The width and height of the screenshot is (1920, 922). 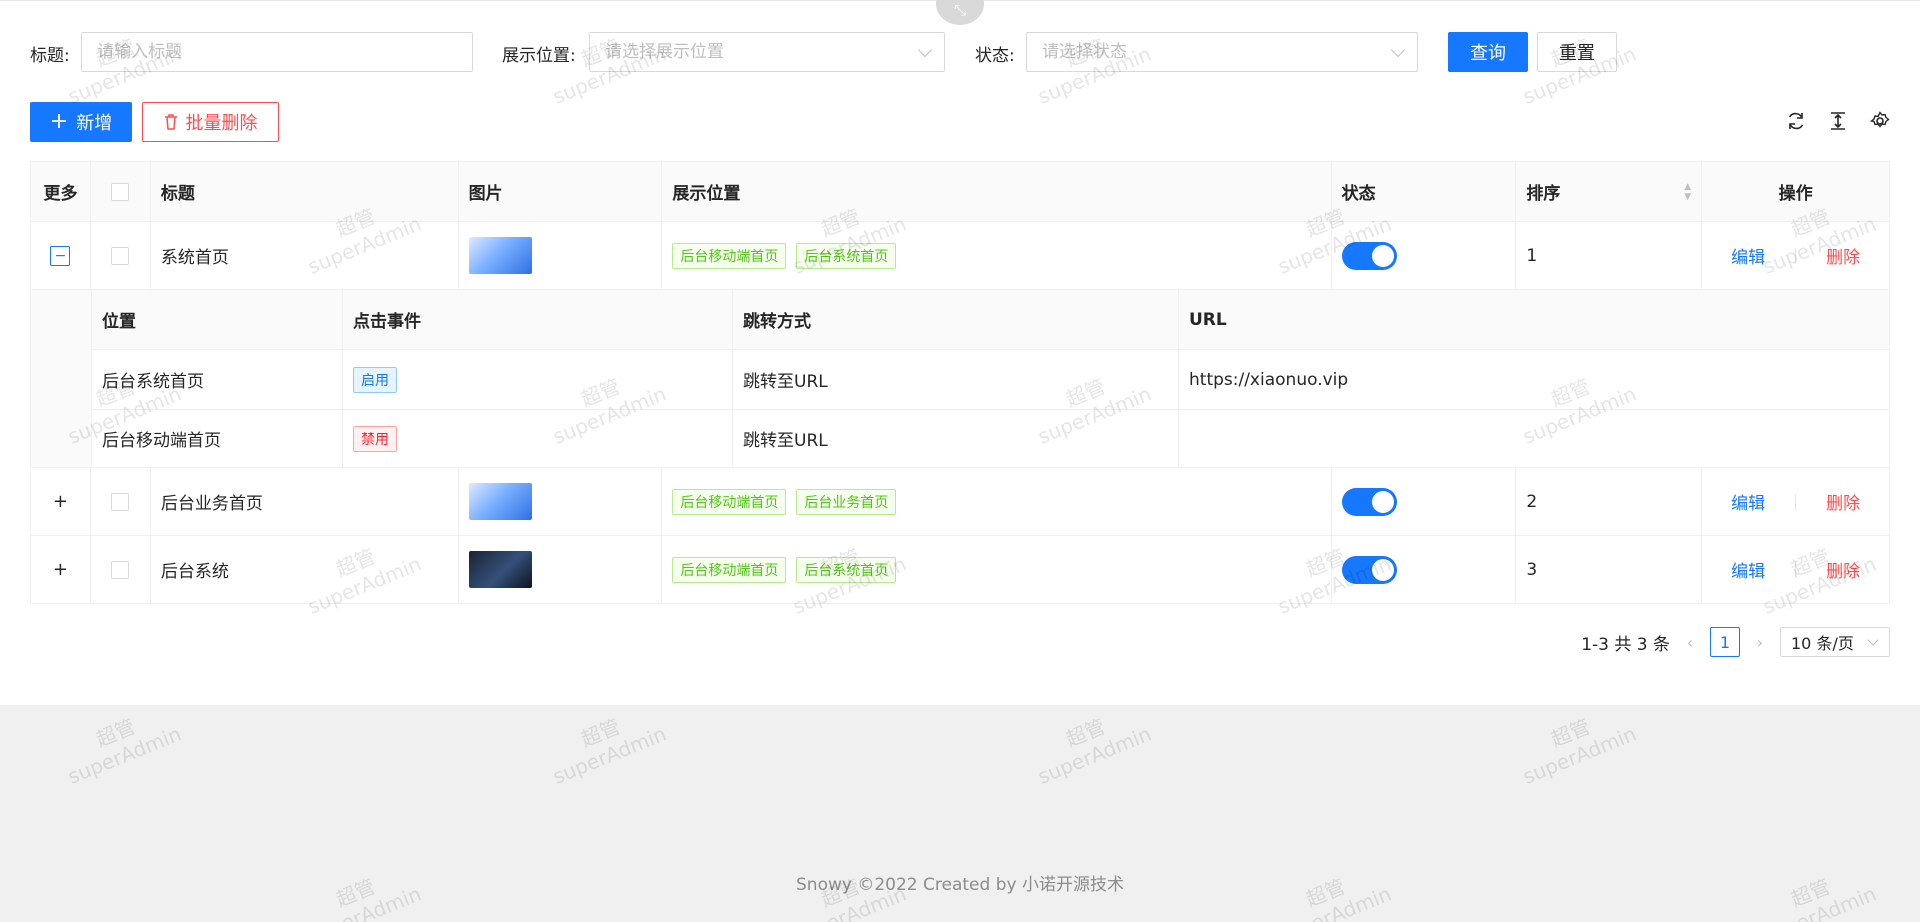 I want to click on header-more: 更多, so click(x=61, y=191).